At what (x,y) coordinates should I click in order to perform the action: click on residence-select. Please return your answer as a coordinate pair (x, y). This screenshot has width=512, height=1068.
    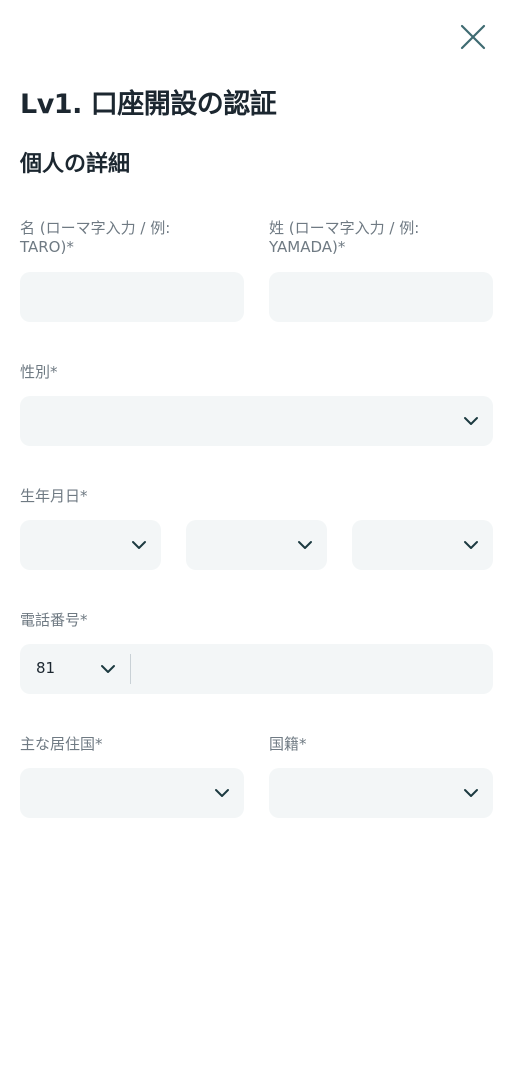
    Looking at the image, I should click on (132, 793).